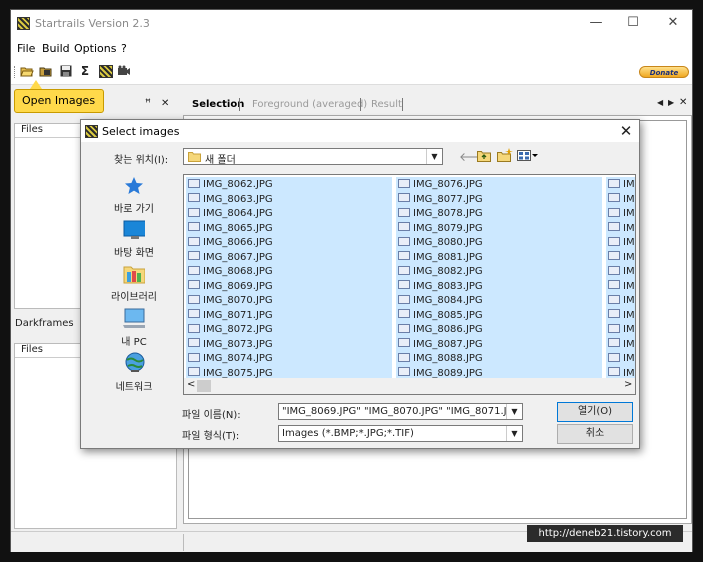 This screenshot has height=562, width=703. What do you see at coordinates (289, 301) in the screenshot?
I see `file-item: IMG_8070.JPG` at bounding box center [289, 301].